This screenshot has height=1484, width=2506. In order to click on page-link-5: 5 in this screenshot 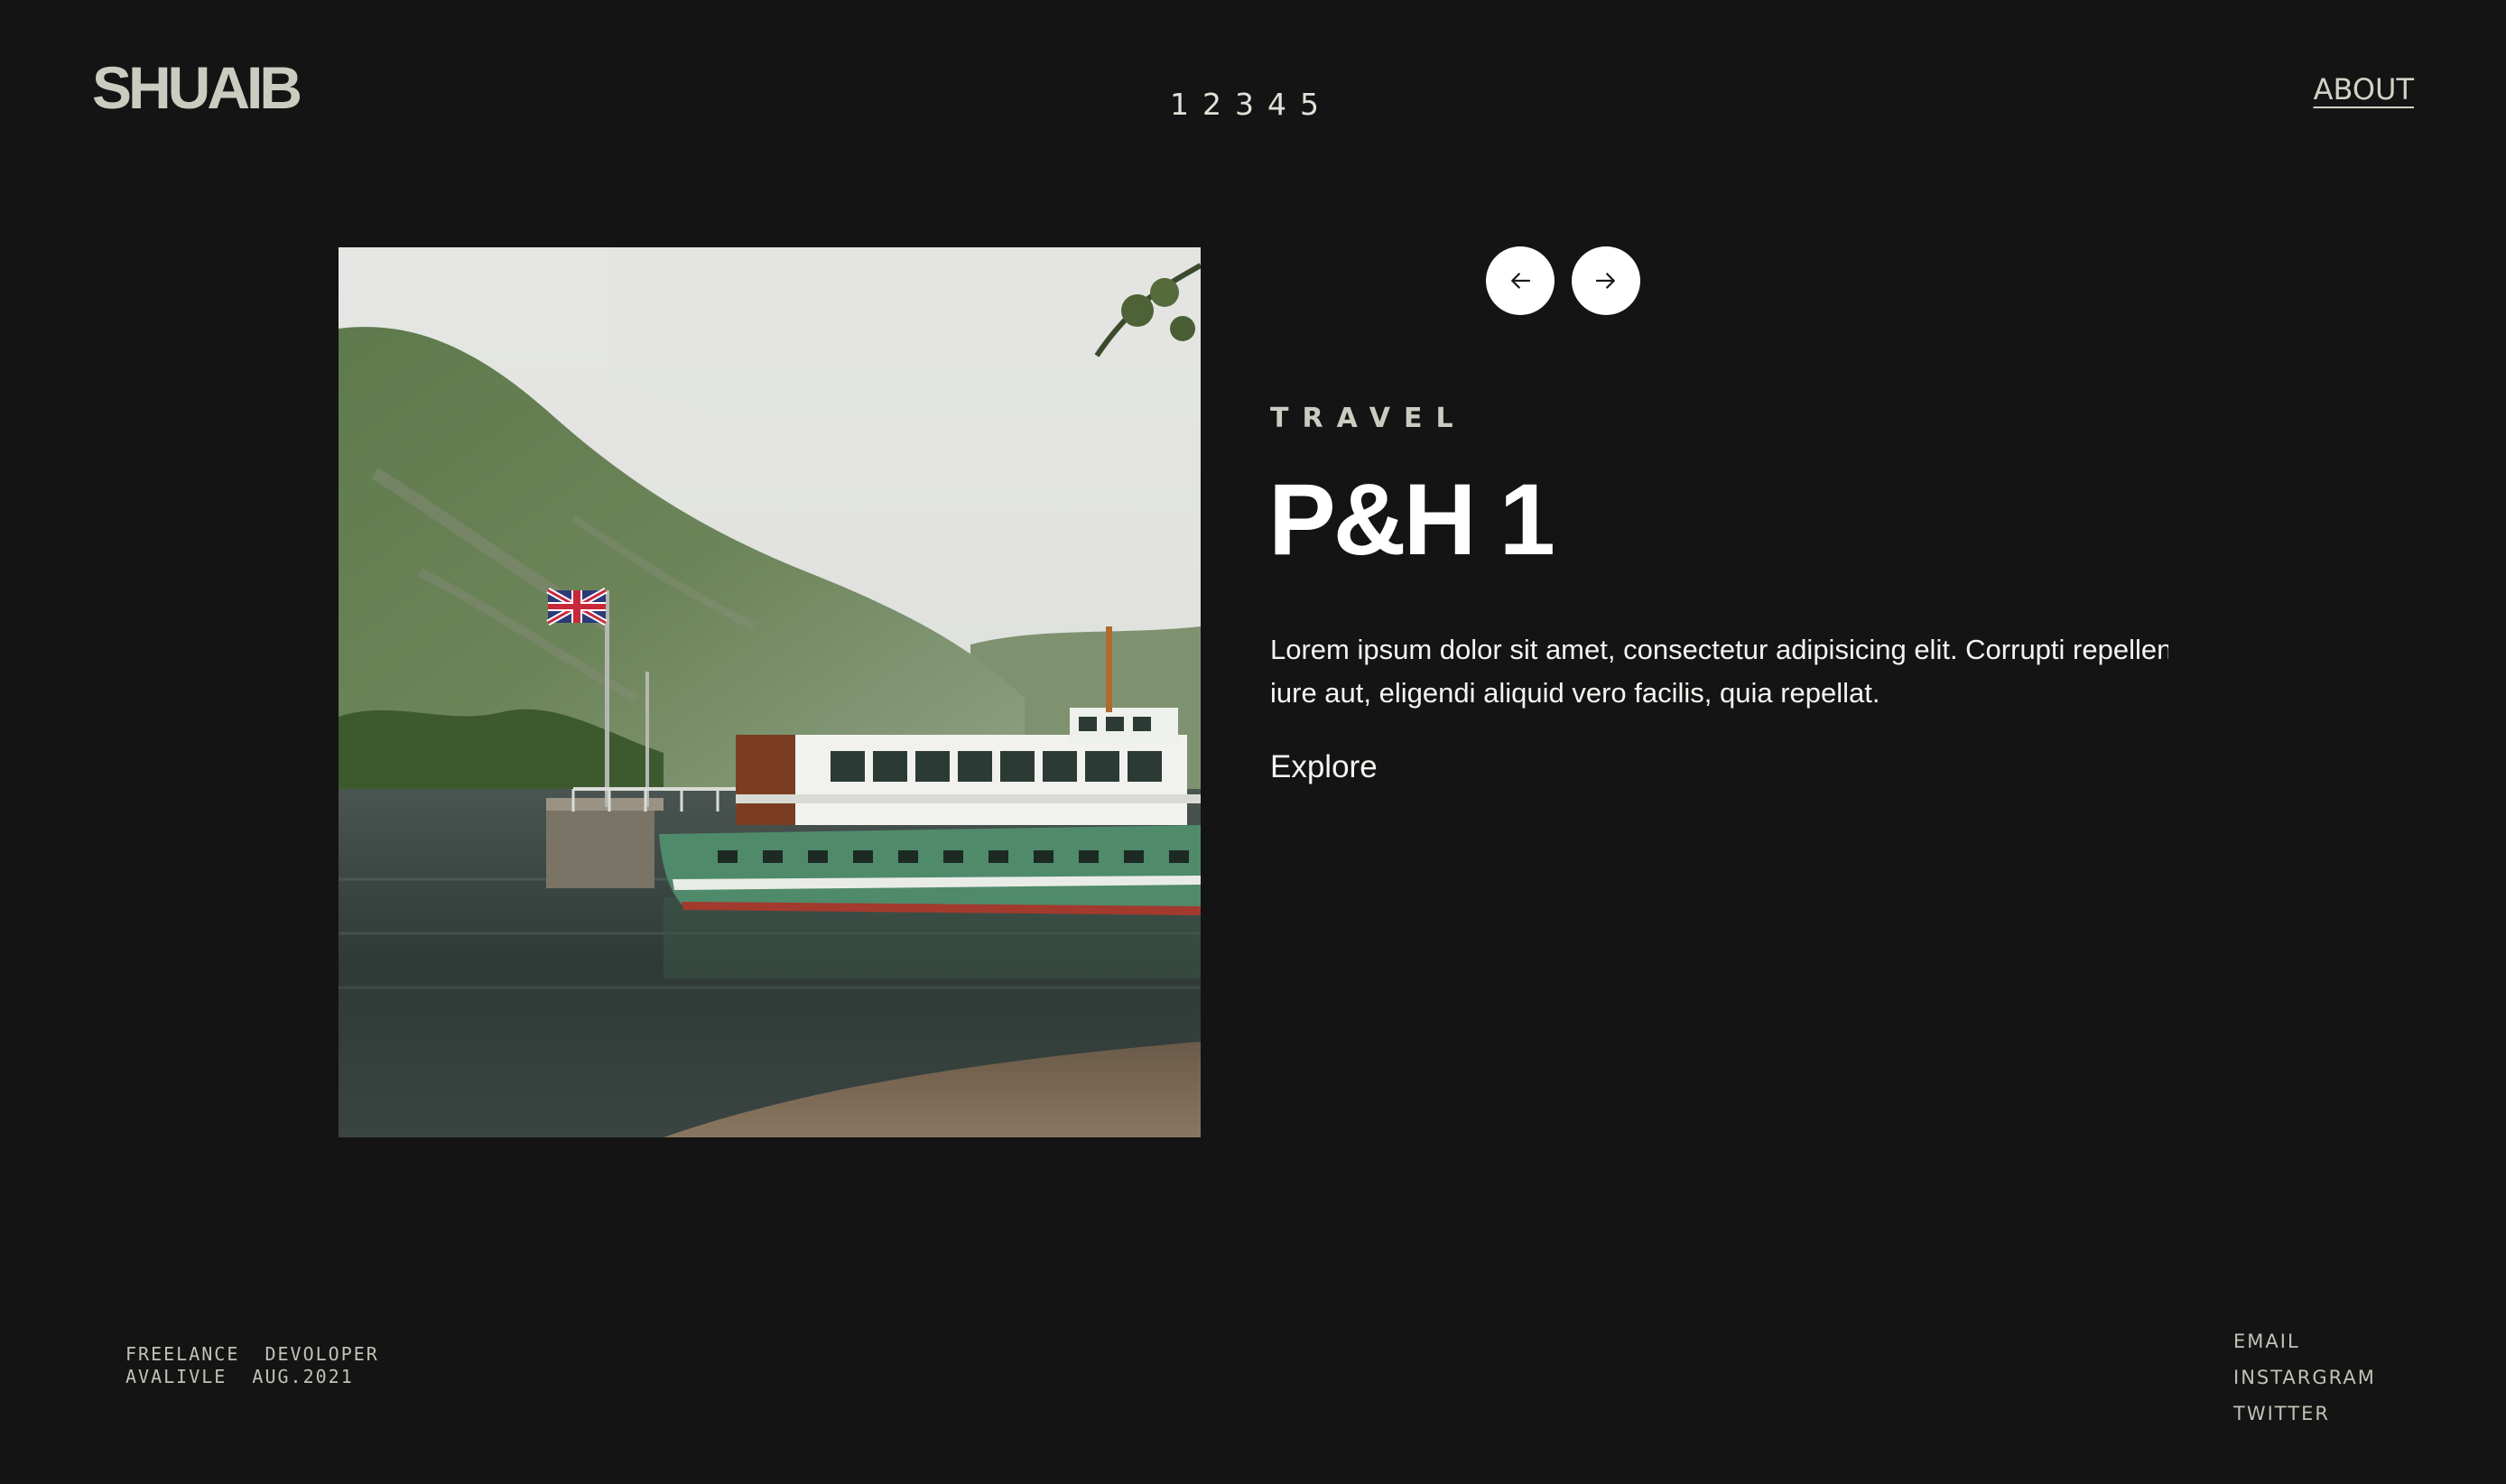, I will do `click(1310, 105)`.